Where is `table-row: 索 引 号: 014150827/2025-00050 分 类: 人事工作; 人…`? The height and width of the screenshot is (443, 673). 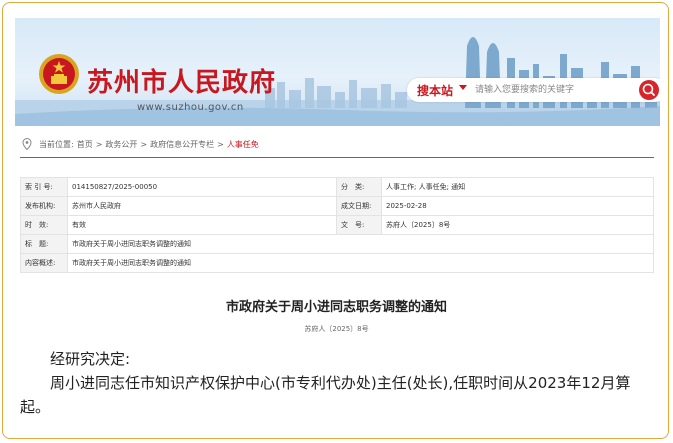
table-row: 索 引 号: 014150827/2025-00050 分 类: 人事工作; 人… is located at coordinates (337, 187).